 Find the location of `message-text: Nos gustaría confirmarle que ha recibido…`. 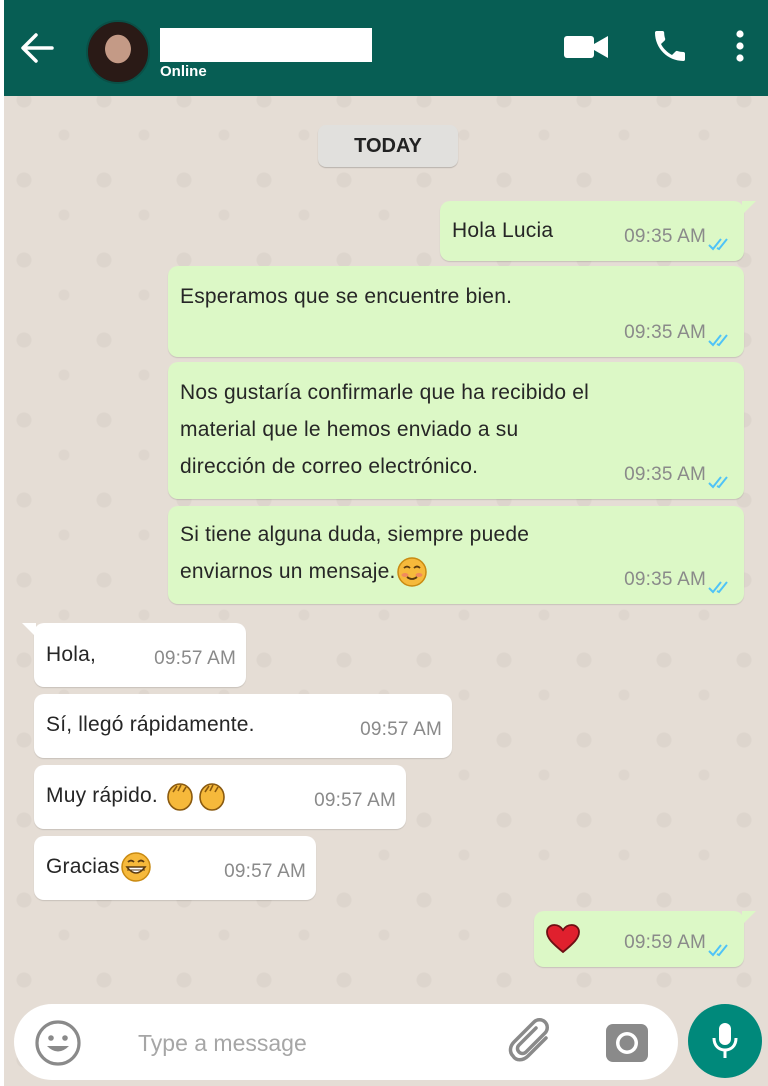

message-text: Nos gustaría confirmarle que ha recibido… is located at coordinates (384, 429).